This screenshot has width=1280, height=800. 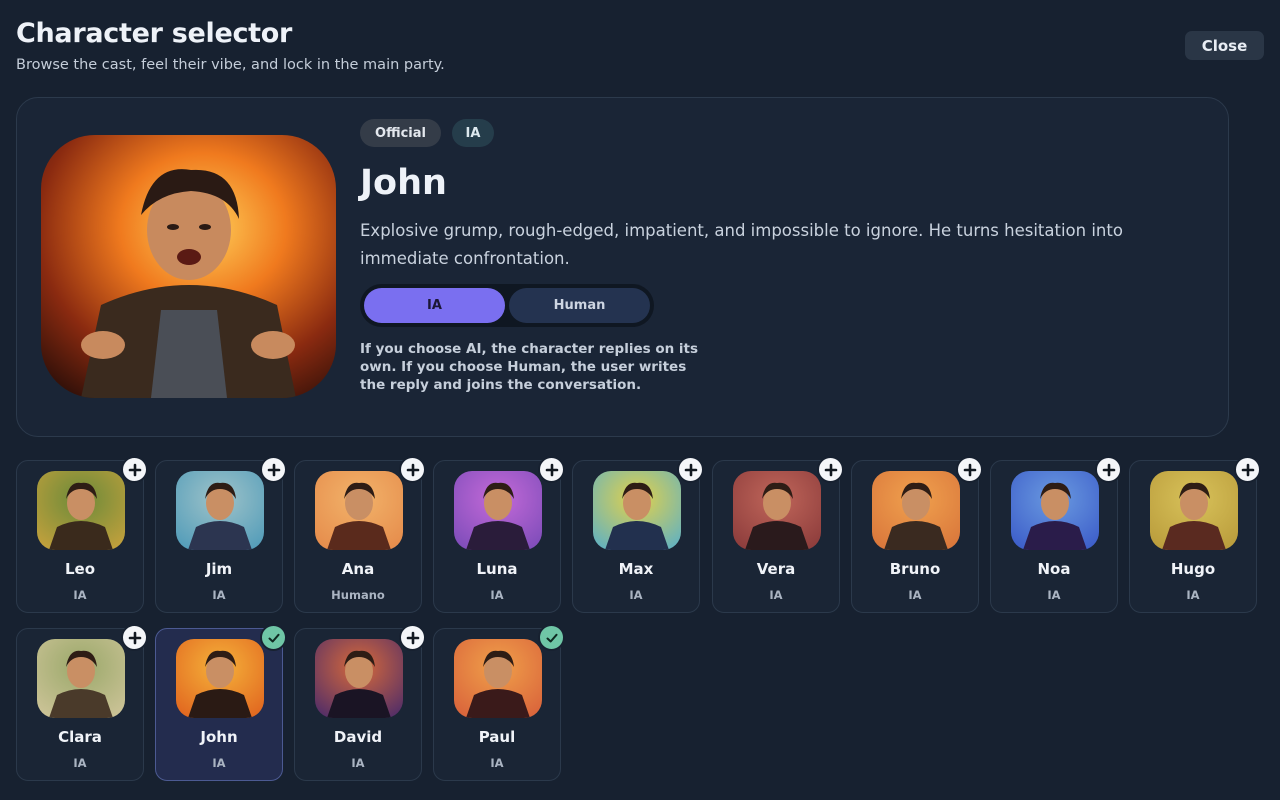 I want to click on character-mode: Humano, so click(x=358, y=595).